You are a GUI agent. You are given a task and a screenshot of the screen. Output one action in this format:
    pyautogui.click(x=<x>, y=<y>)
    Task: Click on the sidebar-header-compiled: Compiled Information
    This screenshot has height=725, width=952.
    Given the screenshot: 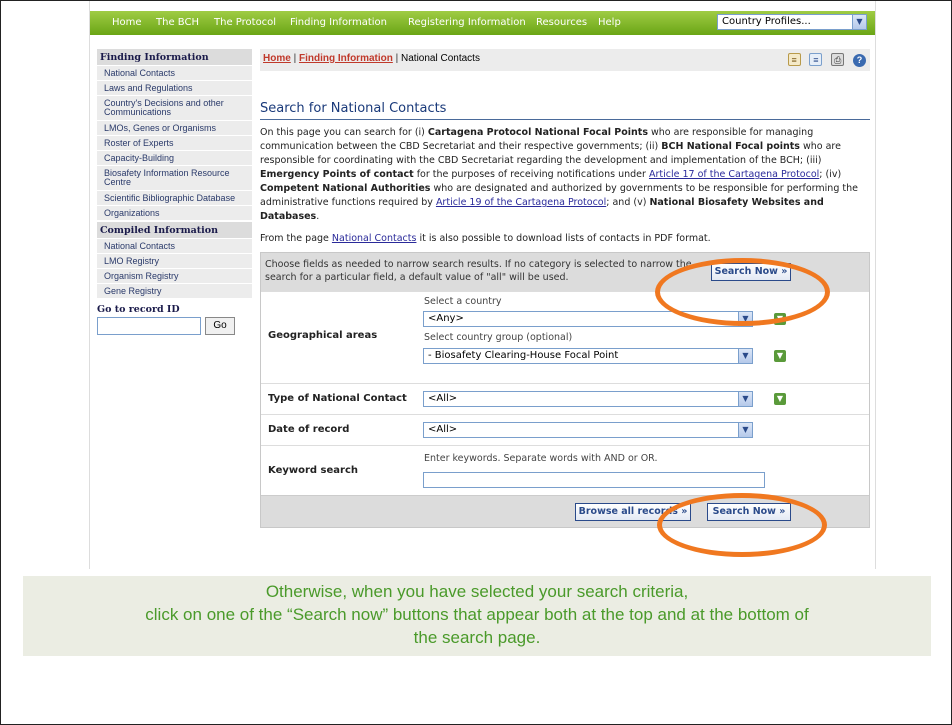 What is the action you would take?
    pyautogui.click(x=174, y=230)
    